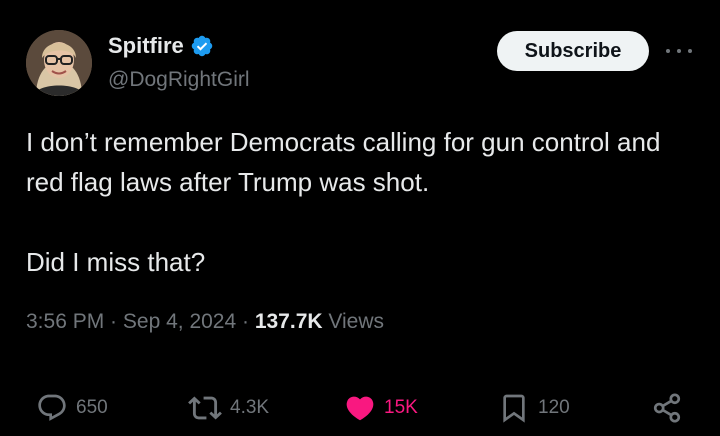 The height and width of the screenshot is (436, 720). Describe the element at coordinates (353, 321) in the screenshot. I see `views-label: Views` at that location.